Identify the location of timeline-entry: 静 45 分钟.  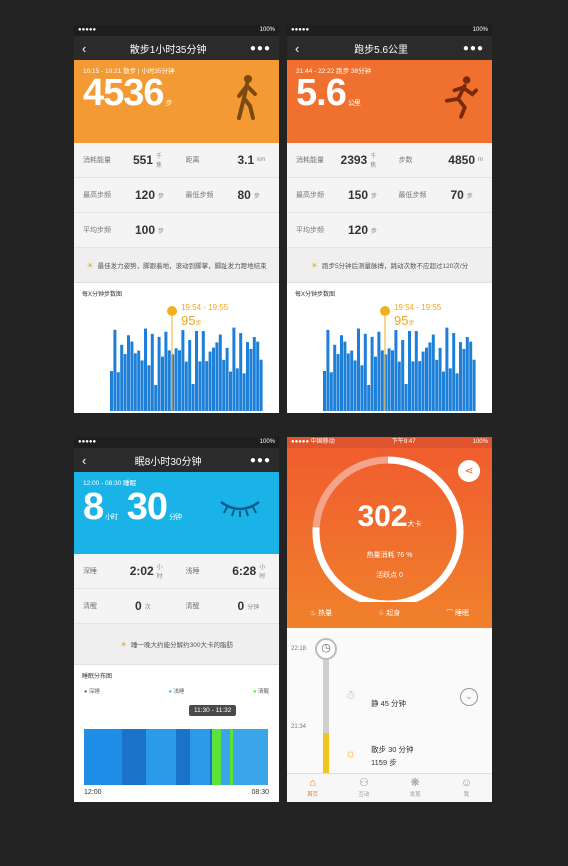
(389, 703).